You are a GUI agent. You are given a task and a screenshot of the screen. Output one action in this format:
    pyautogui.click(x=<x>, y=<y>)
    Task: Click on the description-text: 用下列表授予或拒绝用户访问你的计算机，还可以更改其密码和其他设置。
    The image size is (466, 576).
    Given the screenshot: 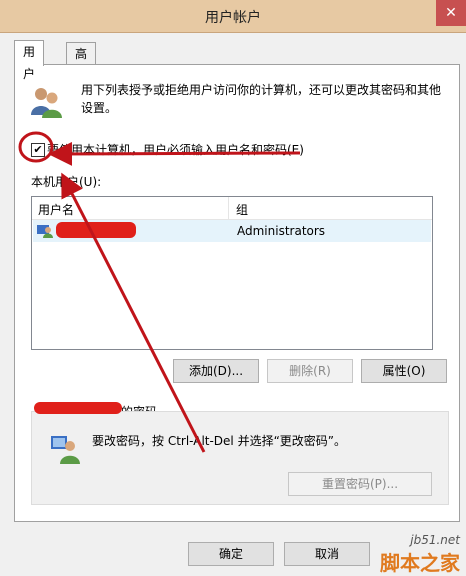 What is the action you would take?
    pyautogui.click(x=261, y=99)
    